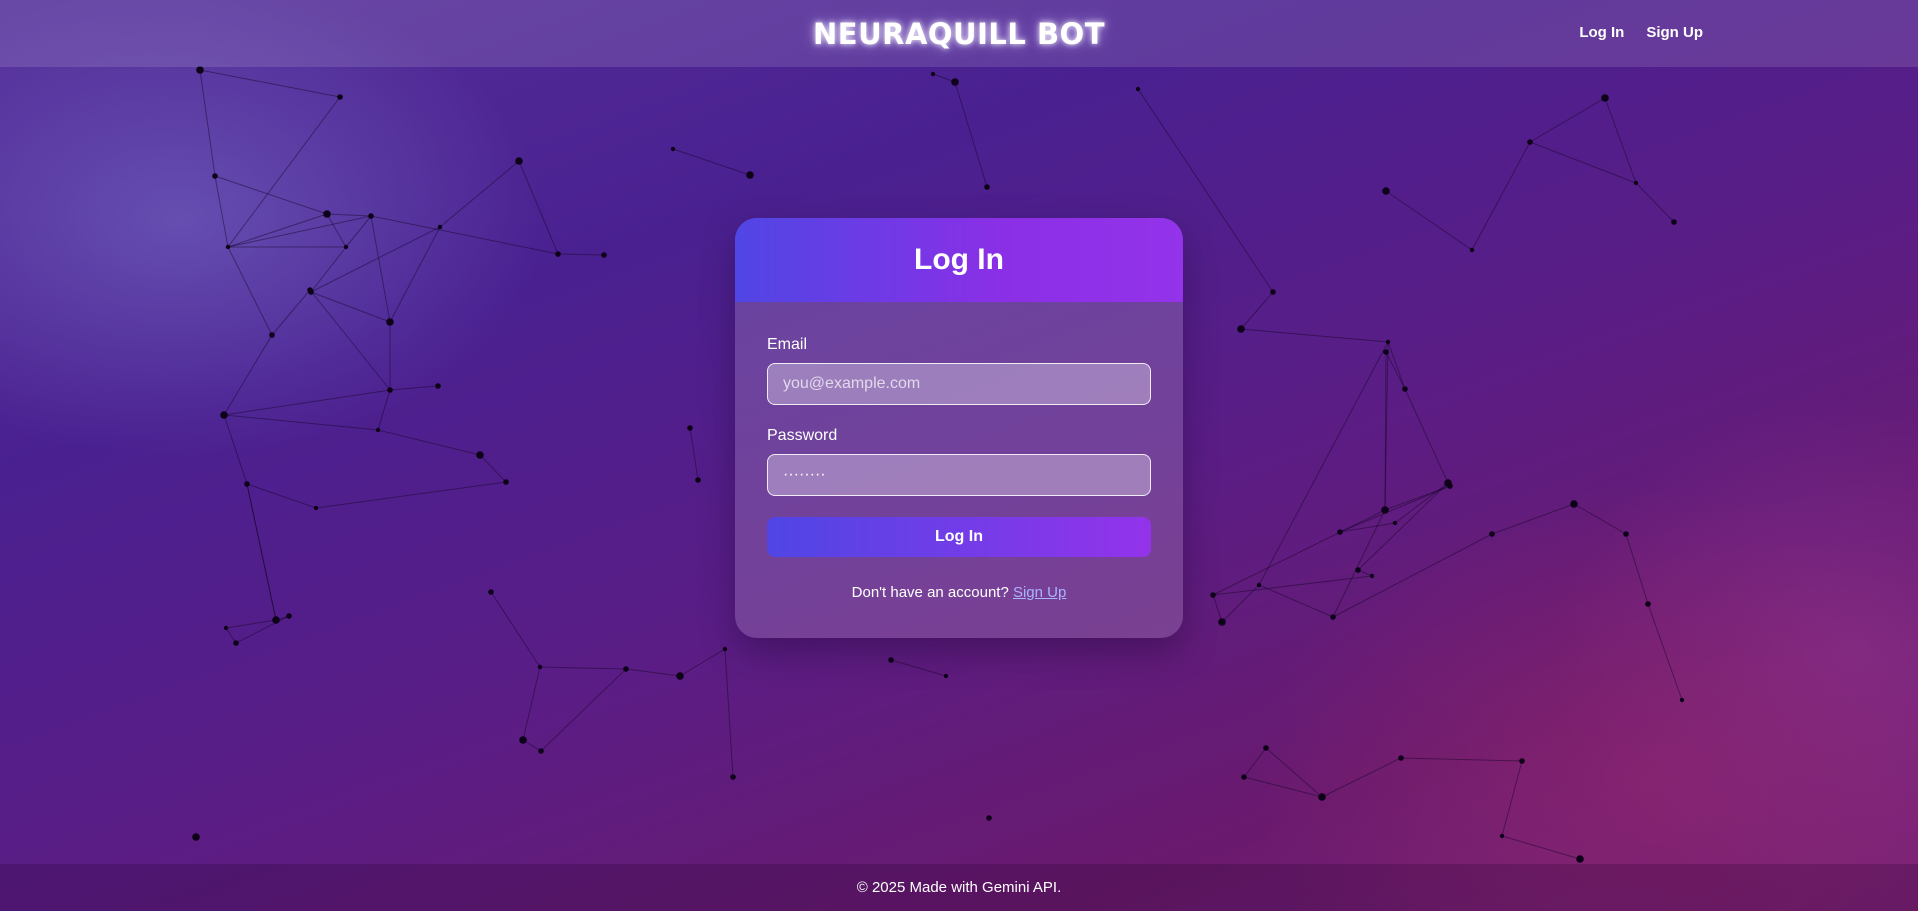 Image resolution: width=1918 pixels, height=911 pixels. Describe the element at coordinates (1601, 32) in the screenshot. I see `nav-login-link: Log In` at that location.